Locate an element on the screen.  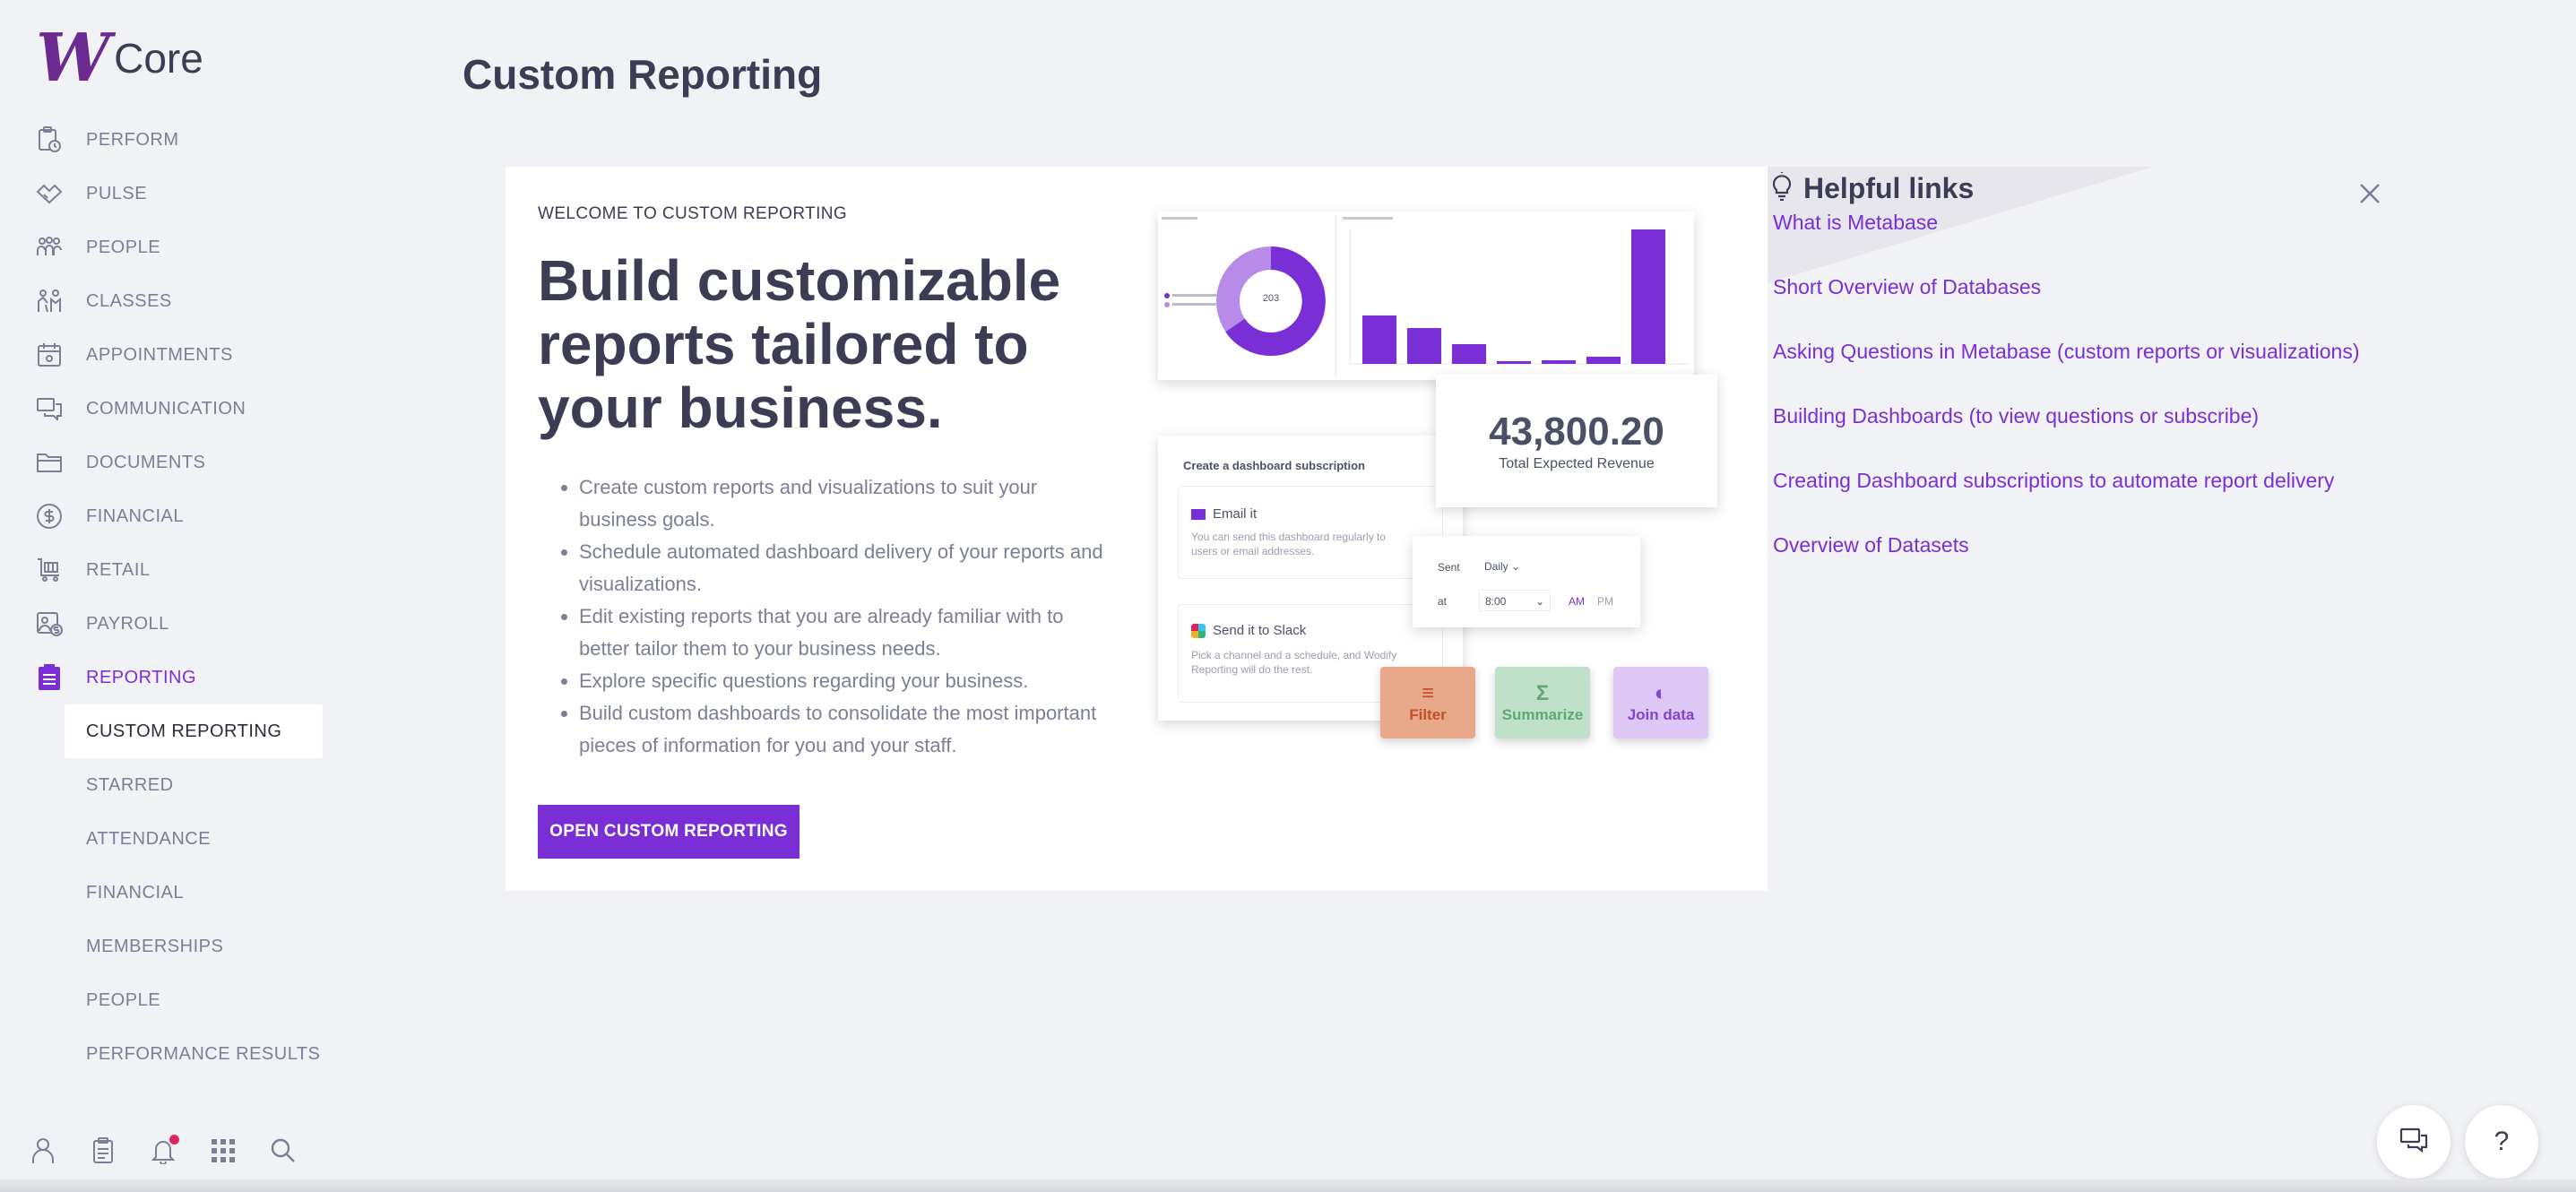
join-data-tile: ◐ Join data is located at coordinates (1660, 703).